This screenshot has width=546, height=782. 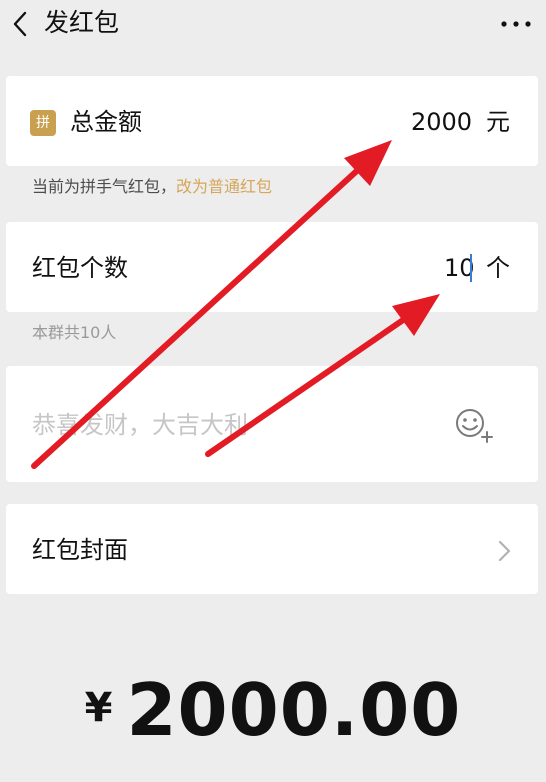 I want to click on total-amount-value: 2000.00, so click(x=294, y=710).